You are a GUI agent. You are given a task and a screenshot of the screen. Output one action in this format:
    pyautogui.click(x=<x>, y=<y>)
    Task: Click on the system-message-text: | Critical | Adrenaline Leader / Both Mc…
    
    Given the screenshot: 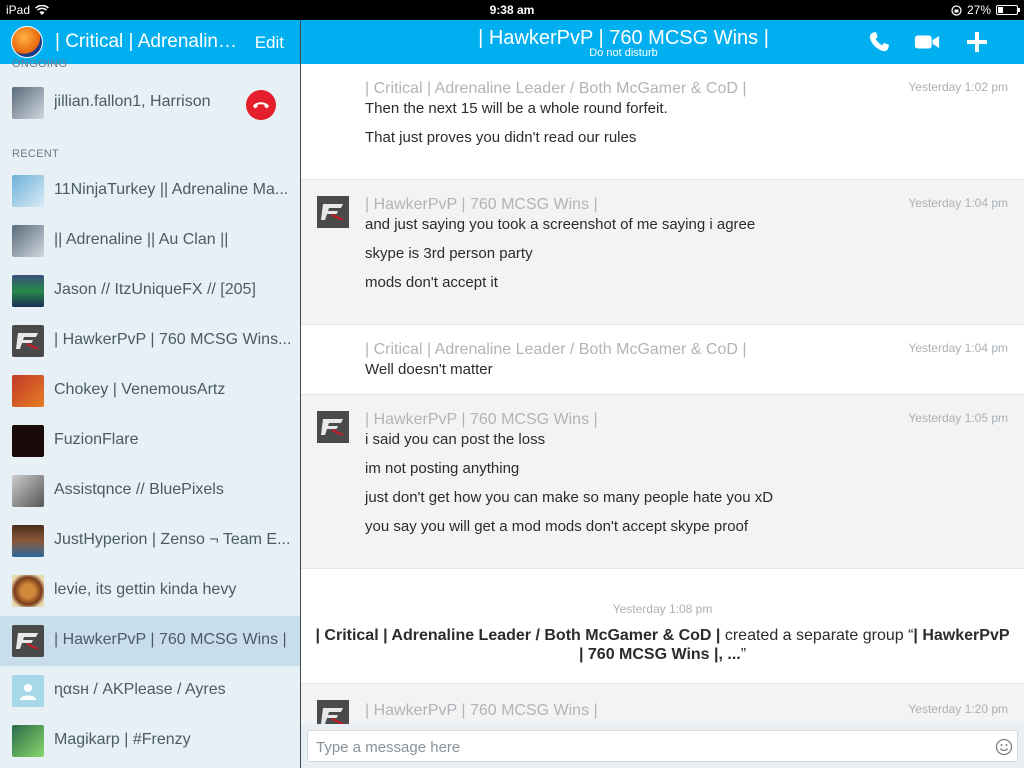 What is the action you would take?
    pyautogui.click(x=662, y=645)
    